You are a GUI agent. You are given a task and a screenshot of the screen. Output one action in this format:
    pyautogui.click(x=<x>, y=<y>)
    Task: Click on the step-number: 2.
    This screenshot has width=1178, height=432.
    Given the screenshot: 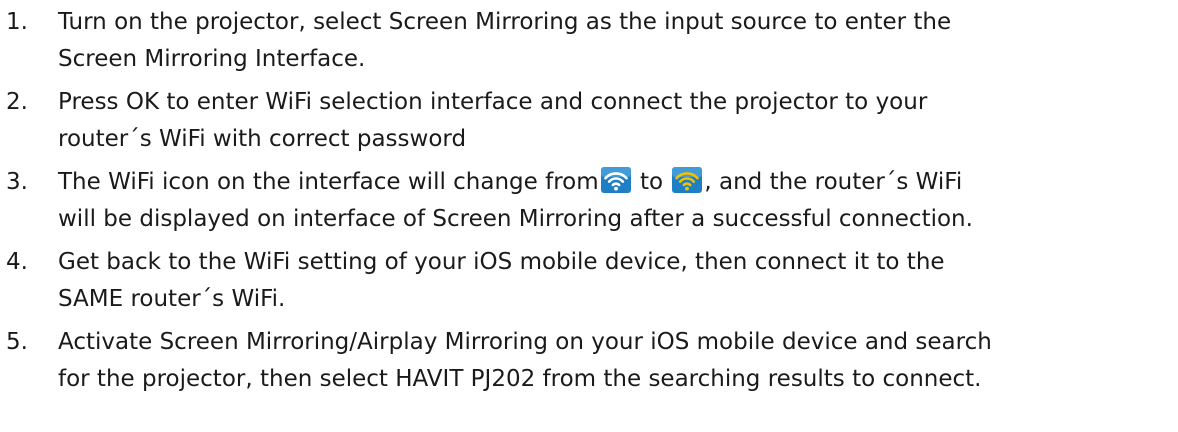 What is the action you would take?
    pyautogui.click(x=17, y=102)
    